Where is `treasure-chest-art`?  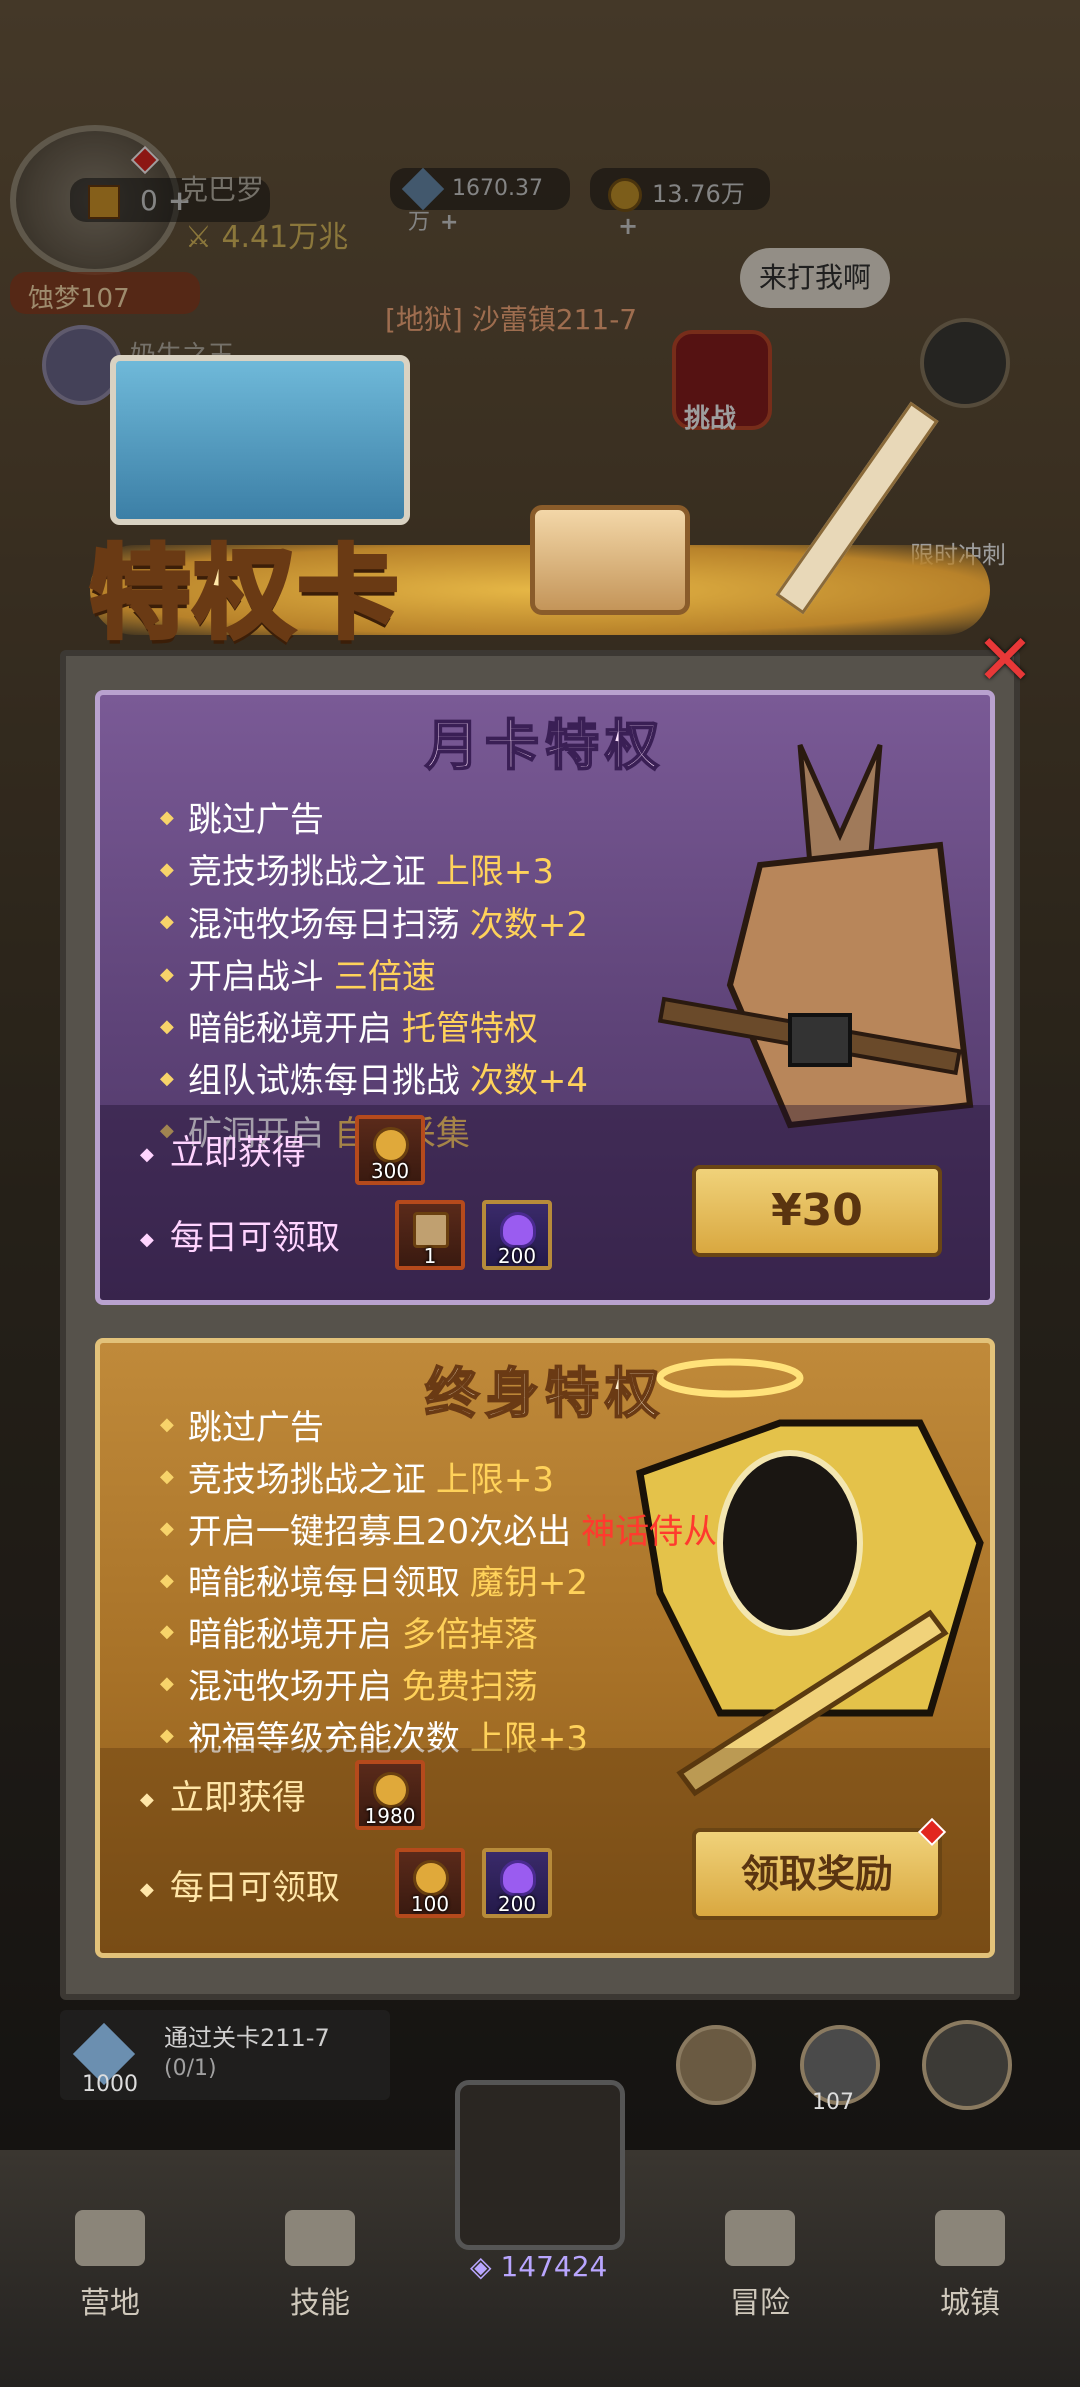
treasure-chest-art is located at coordinates (260, 440).